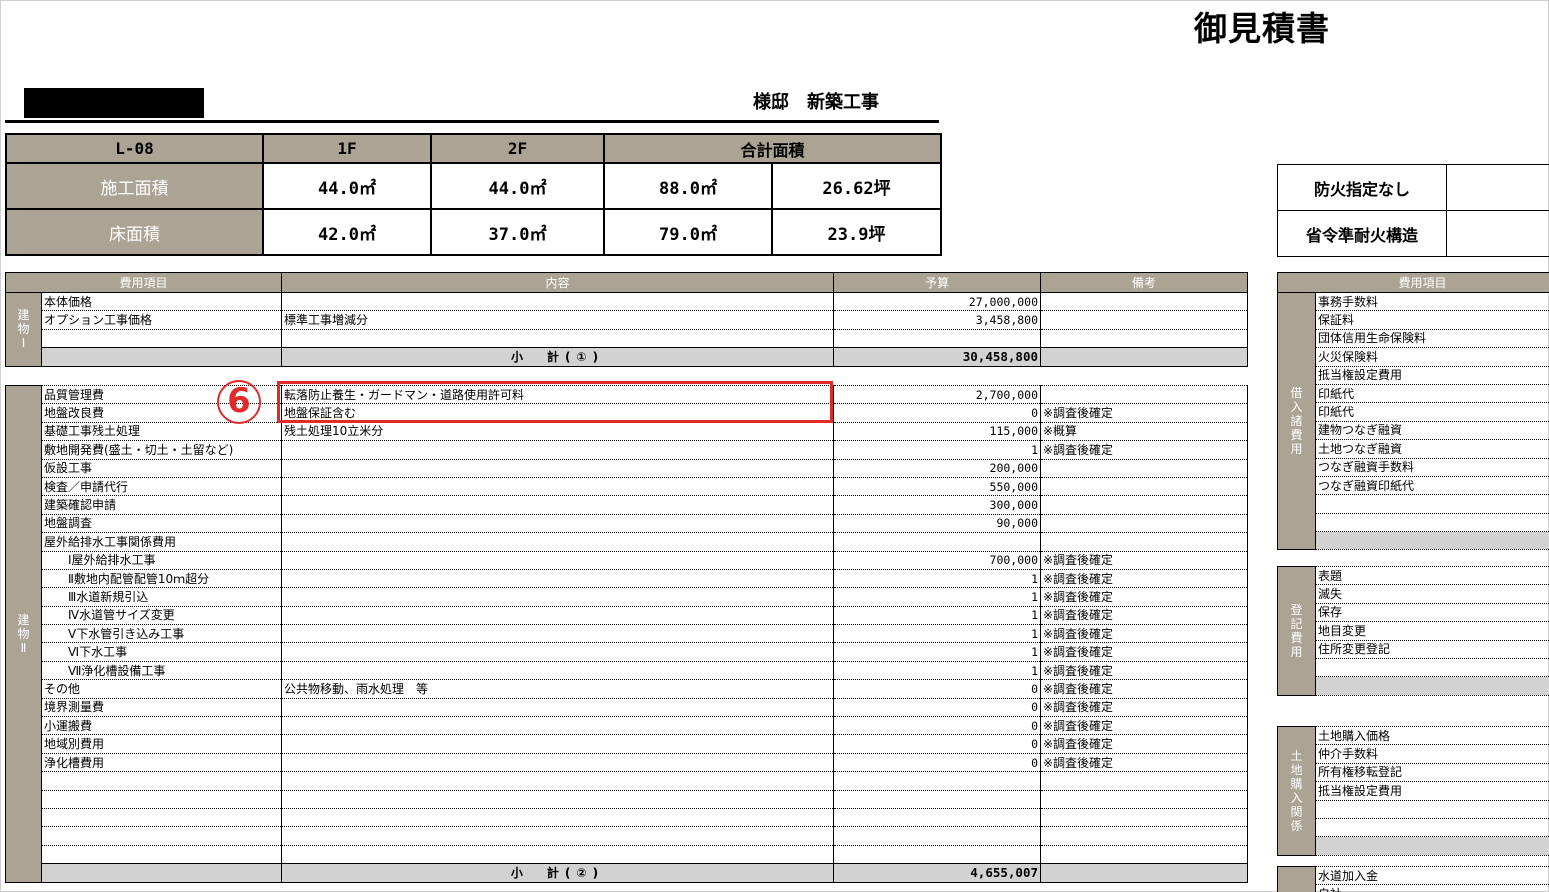  Describe the element at coordinates (1432, 594) in the screenshot. I see `right-cost-item: 滅失` at that location.